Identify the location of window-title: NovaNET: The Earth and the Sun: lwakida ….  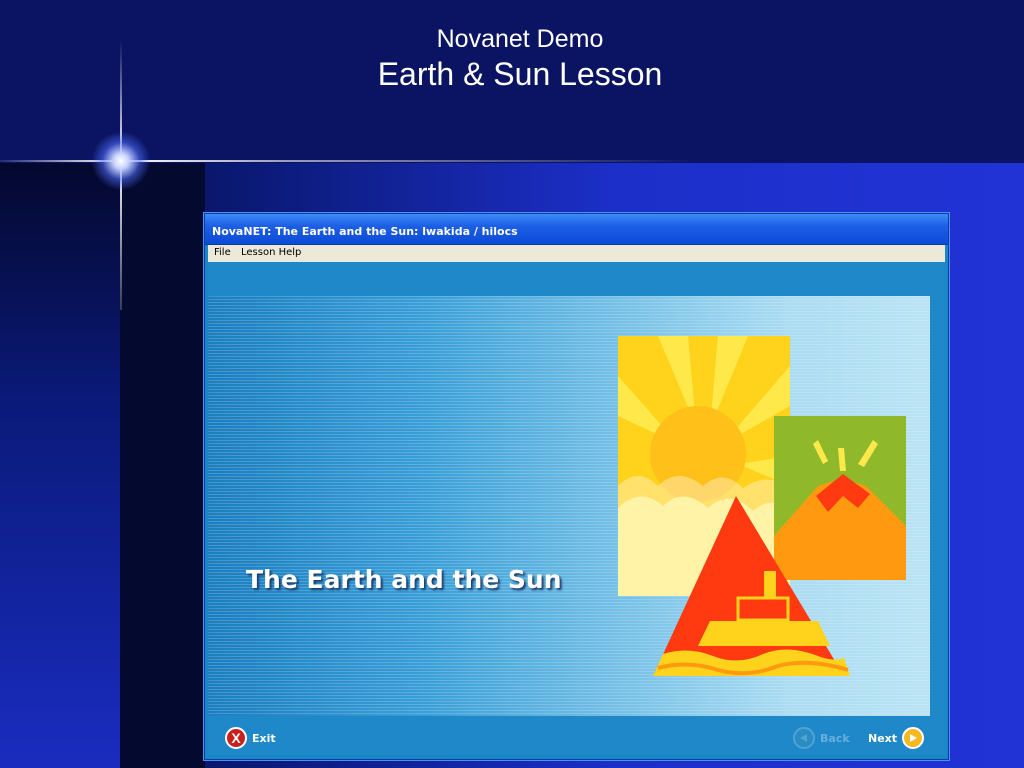
(365, 231).